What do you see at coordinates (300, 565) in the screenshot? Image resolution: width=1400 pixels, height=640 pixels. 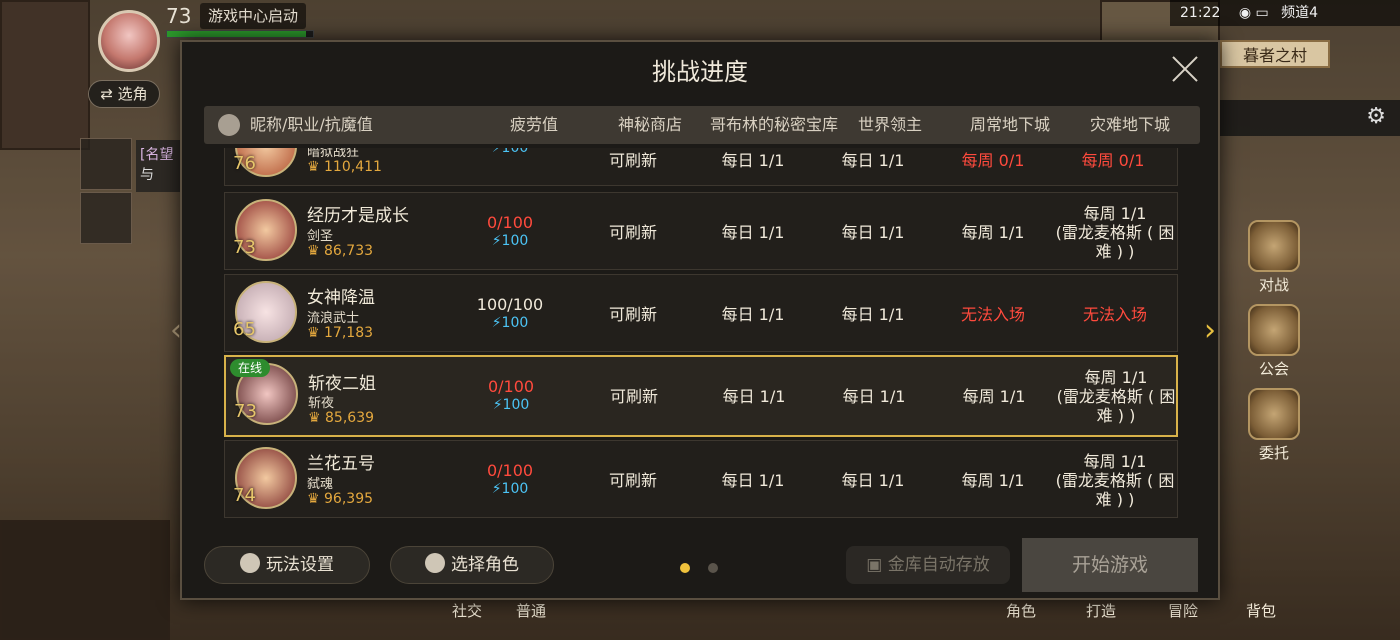 I see `gameplay-settings-label: 玩法设置` at bounding box center [300, 565].